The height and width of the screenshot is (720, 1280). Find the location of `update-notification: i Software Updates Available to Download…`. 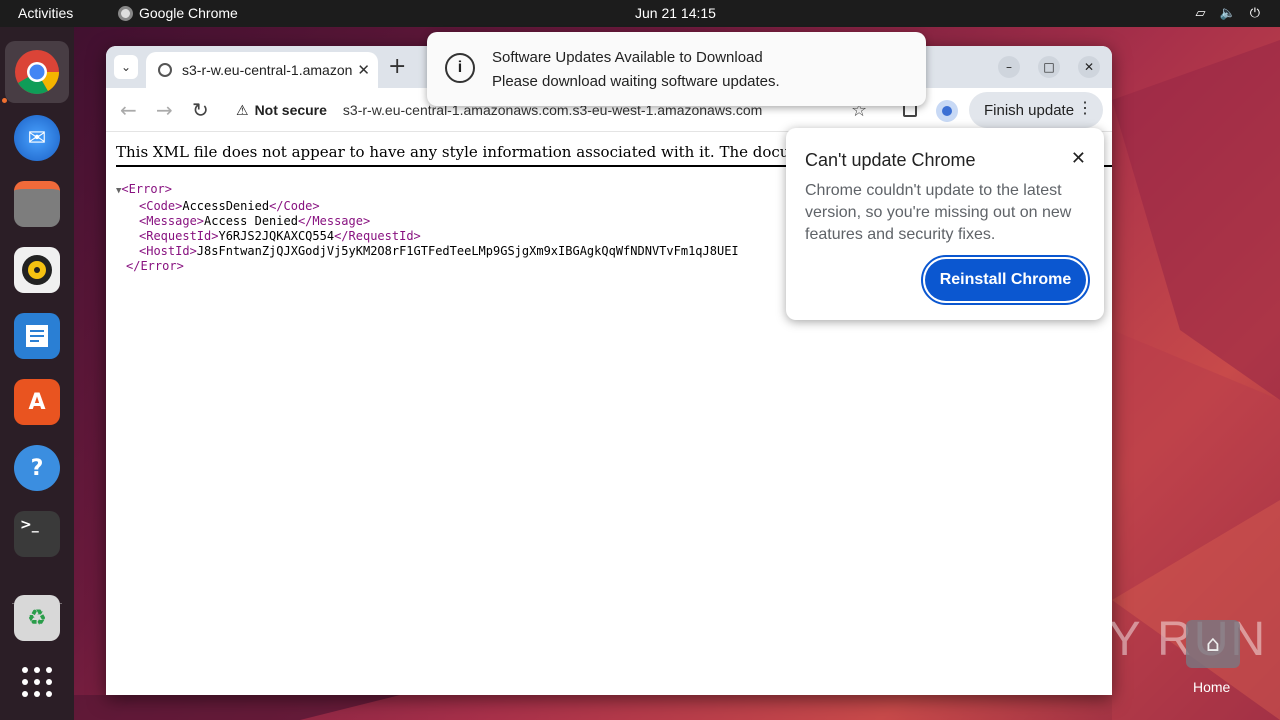

update-notification: i Software Updates Available to Download… is located at coordinates (676, 69).